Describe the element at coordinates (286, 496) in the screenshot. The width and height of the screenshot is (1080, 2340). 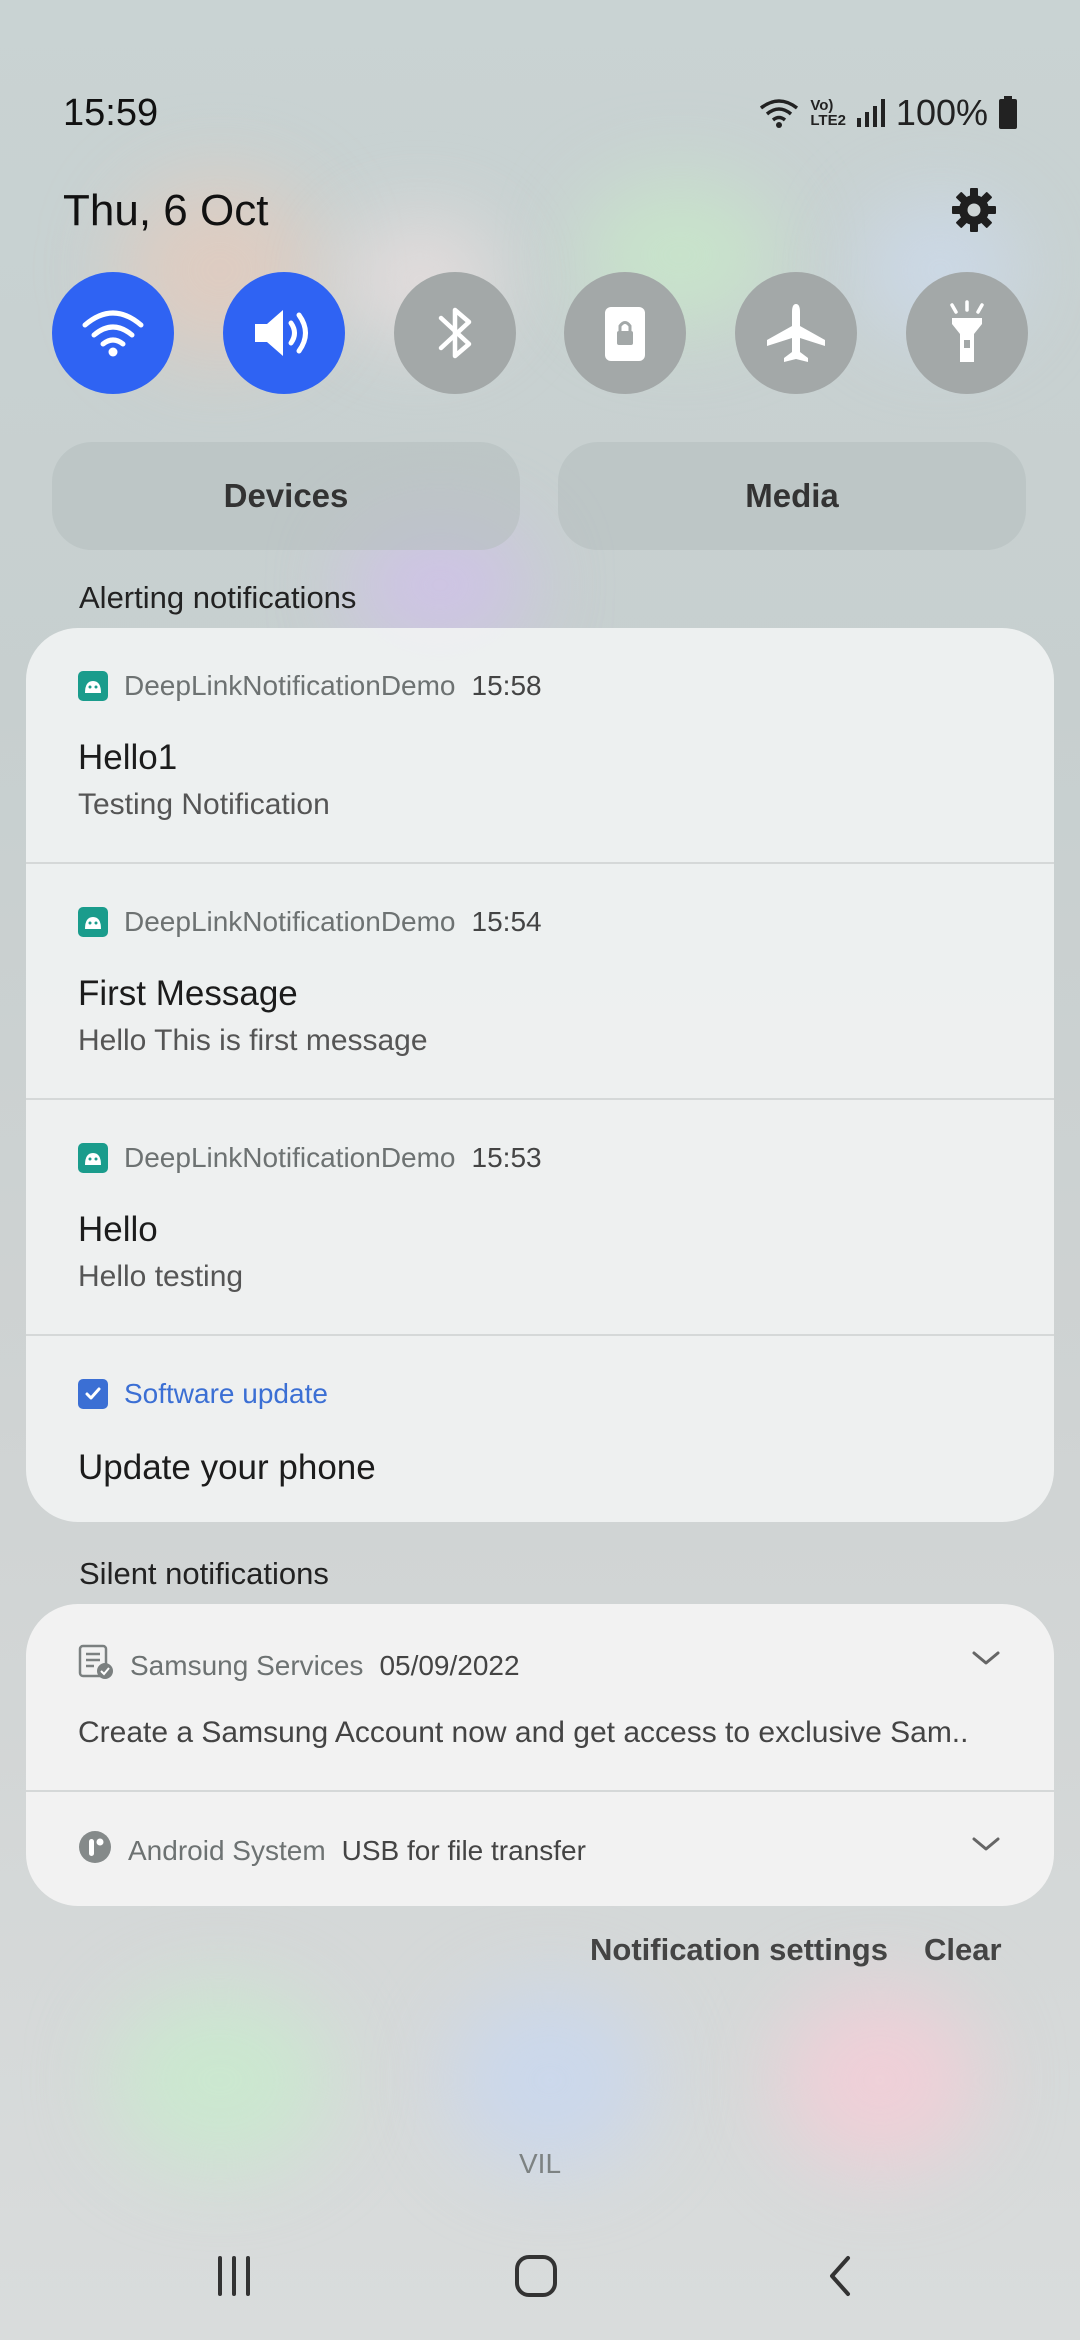
I see `devices-button: Devices` at that location.